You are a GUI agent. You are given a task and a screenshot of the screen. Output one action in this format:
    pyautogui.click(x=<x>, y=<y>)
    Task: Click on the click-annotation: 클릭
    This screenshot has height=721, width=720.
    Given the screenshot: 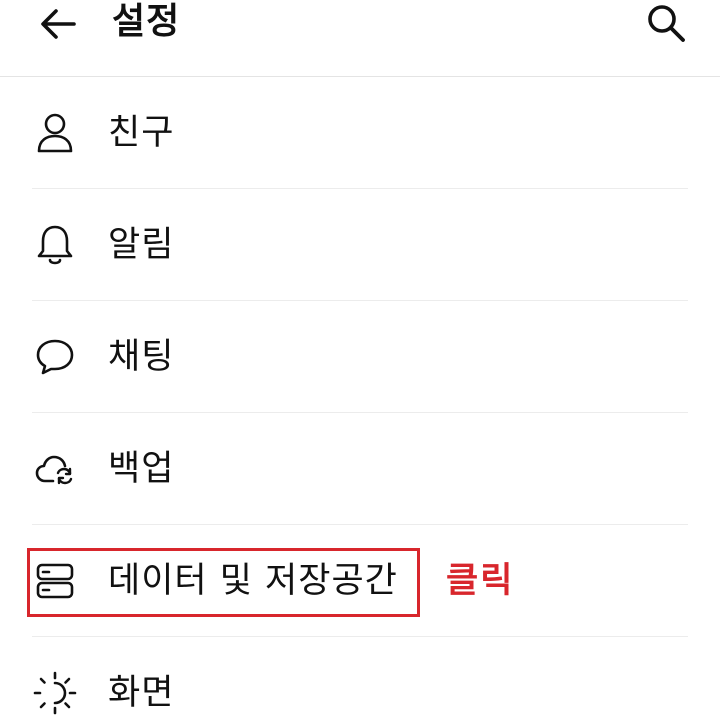 What is the action you would take?
    pyautogui.click(x=480, y=581)
    